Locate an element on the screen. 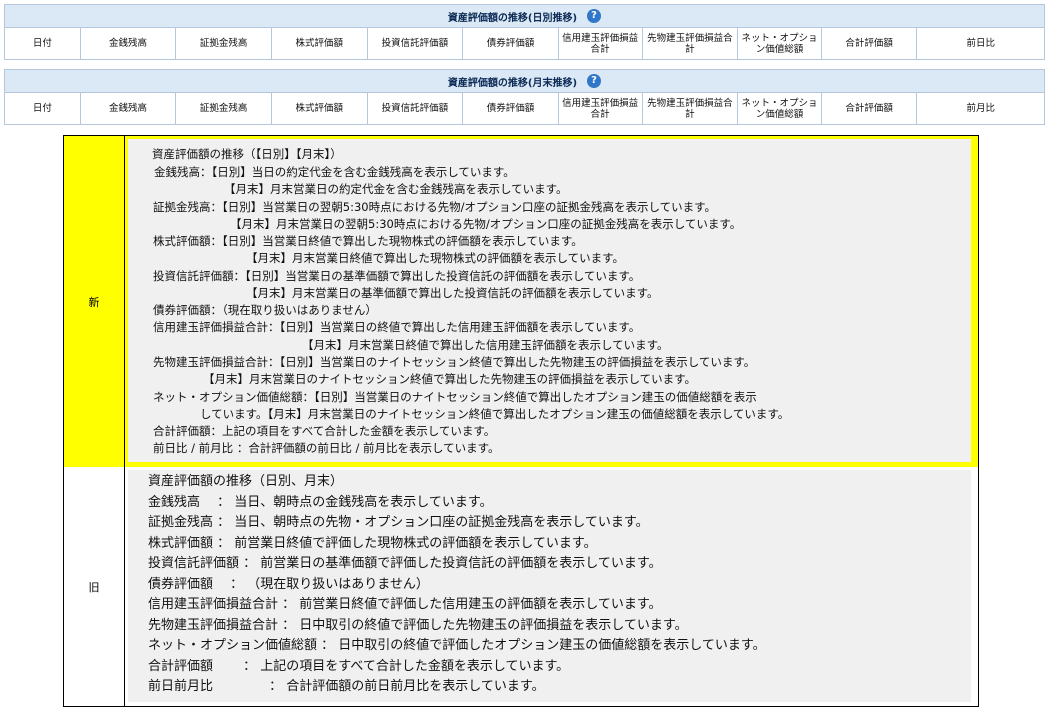  note-line: 資産評価額の推移（日別、月末） is located at coordinates (246, 481).